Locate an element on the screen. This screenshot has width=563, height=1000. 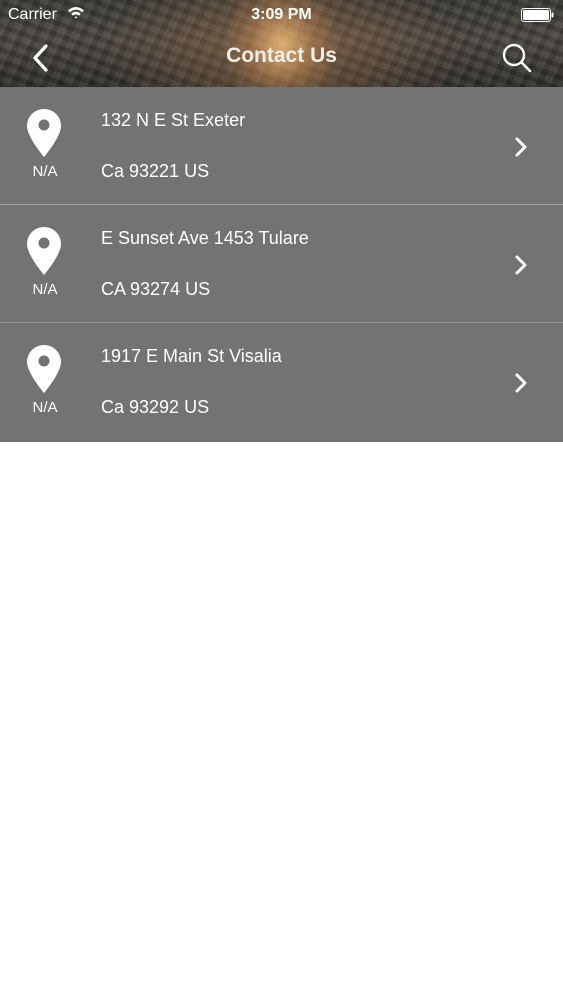
location-row: N/A E Sunset Ave 1453 Tulare CA 93274 US is located at coordinates (281, 264).